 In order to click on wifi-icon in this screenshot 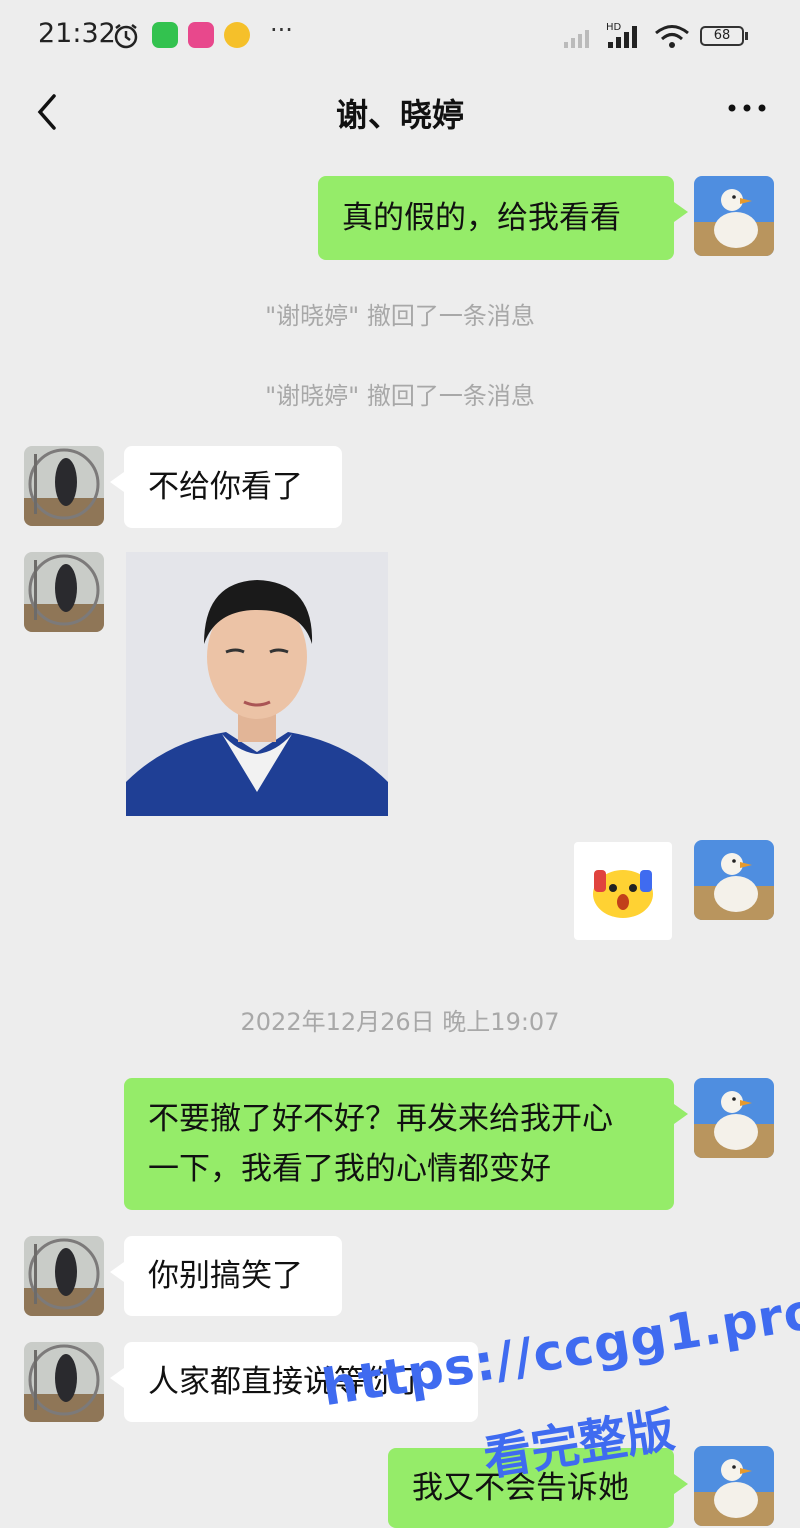, I will do `click(672, 36)`.